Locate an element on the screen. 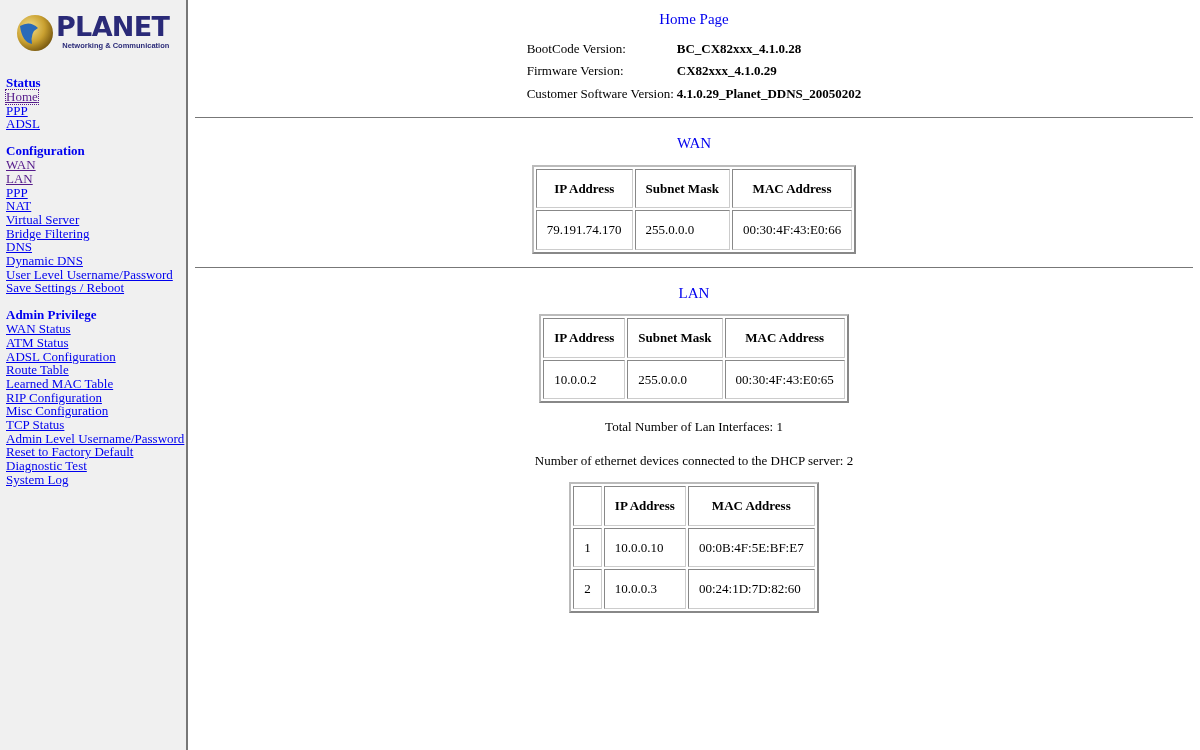 The image size is (1200, 750). nav-link: DNS is located at coordinates (19, 247).